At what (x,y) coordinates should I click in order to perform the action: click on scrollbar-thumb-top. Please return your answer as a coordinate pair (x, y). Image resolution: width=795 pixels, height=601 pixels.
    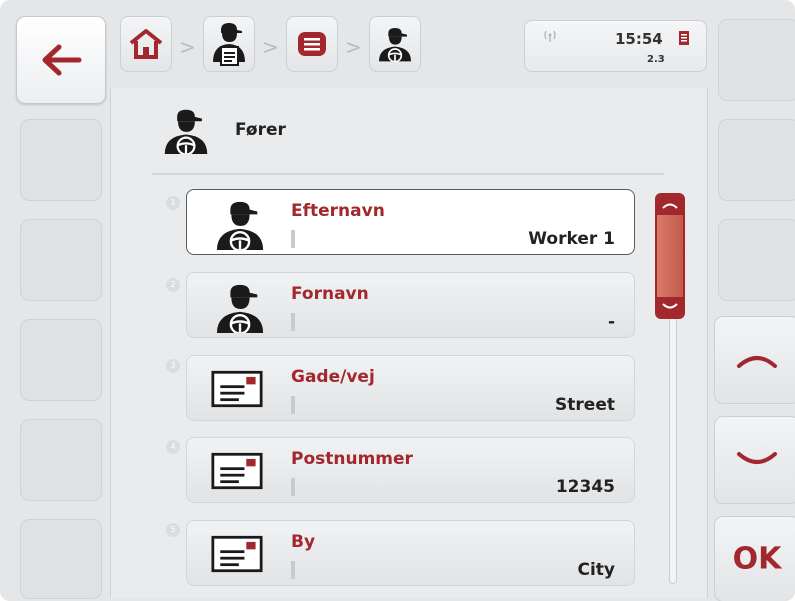
    Looking at the image, I should click on (670, 205).